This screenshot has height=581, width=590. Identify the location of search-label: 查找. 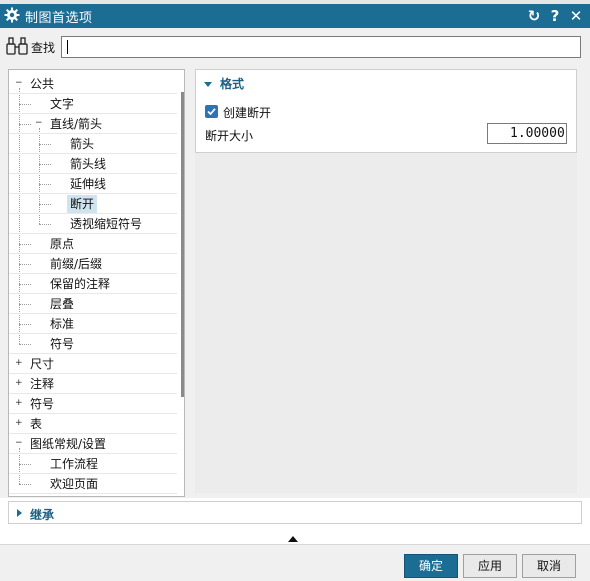
(43, 48).